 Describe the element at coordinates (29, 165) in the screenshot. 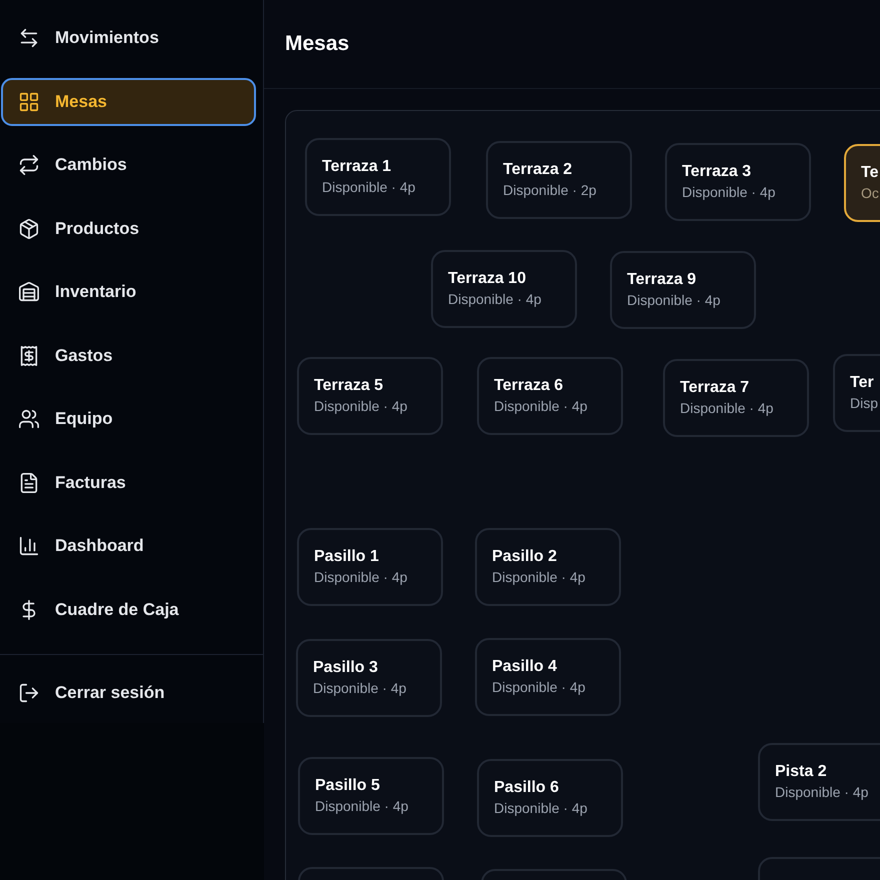

I see `repeat-icon` at that location.